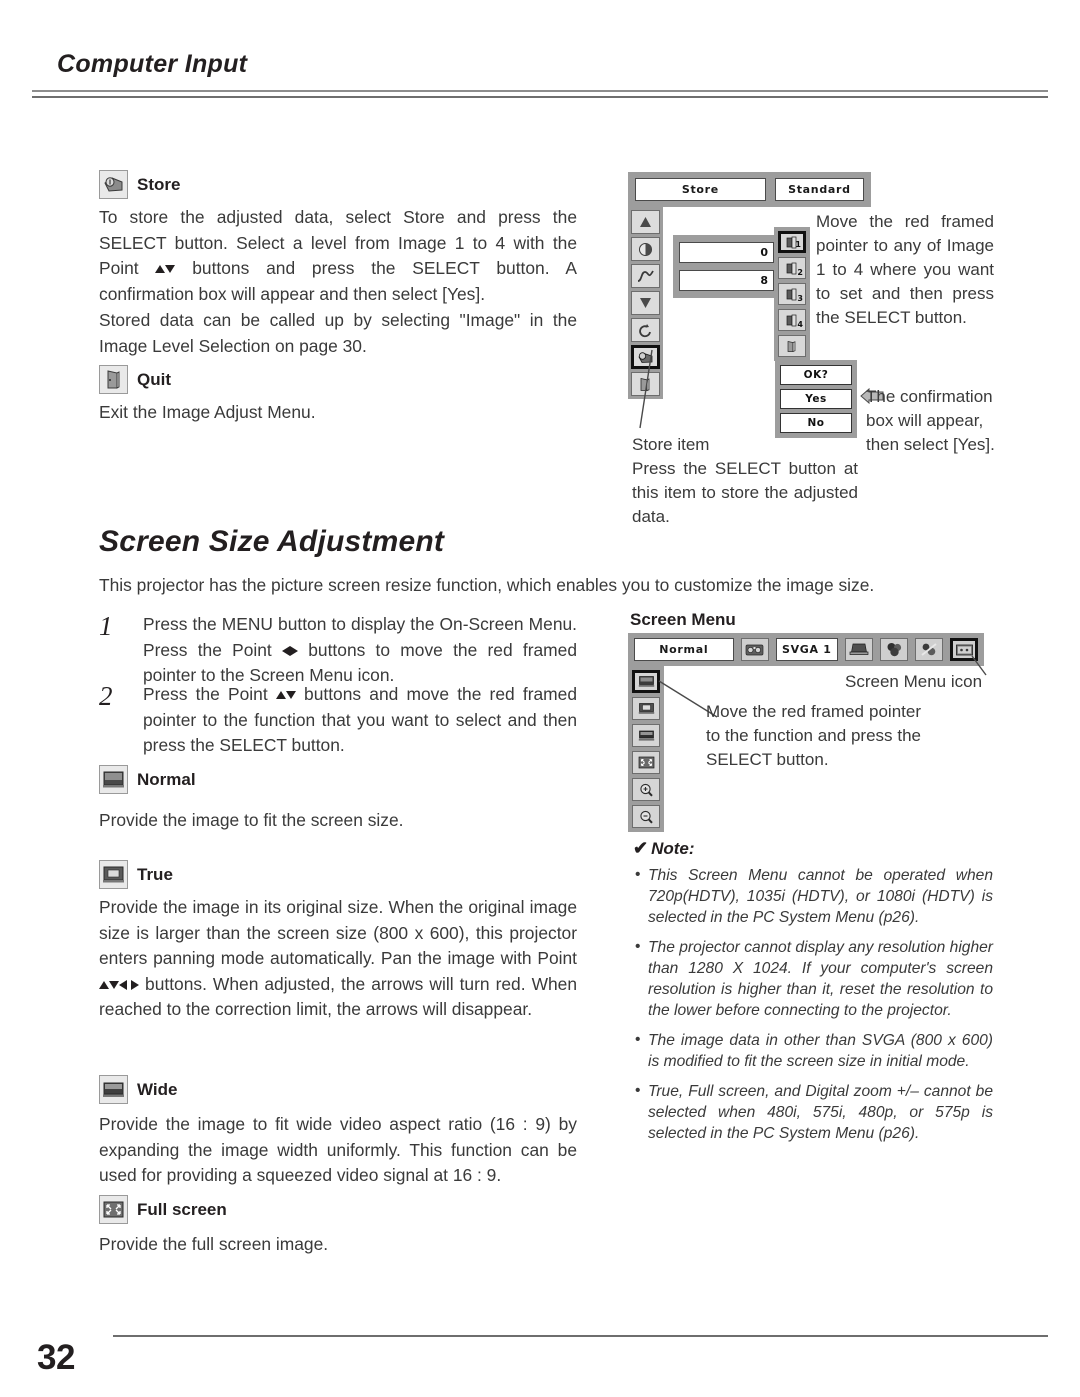 The width and height of the screenshot is (1080, 1397). I want to click on step-2-number: 2, so click(106, 696).